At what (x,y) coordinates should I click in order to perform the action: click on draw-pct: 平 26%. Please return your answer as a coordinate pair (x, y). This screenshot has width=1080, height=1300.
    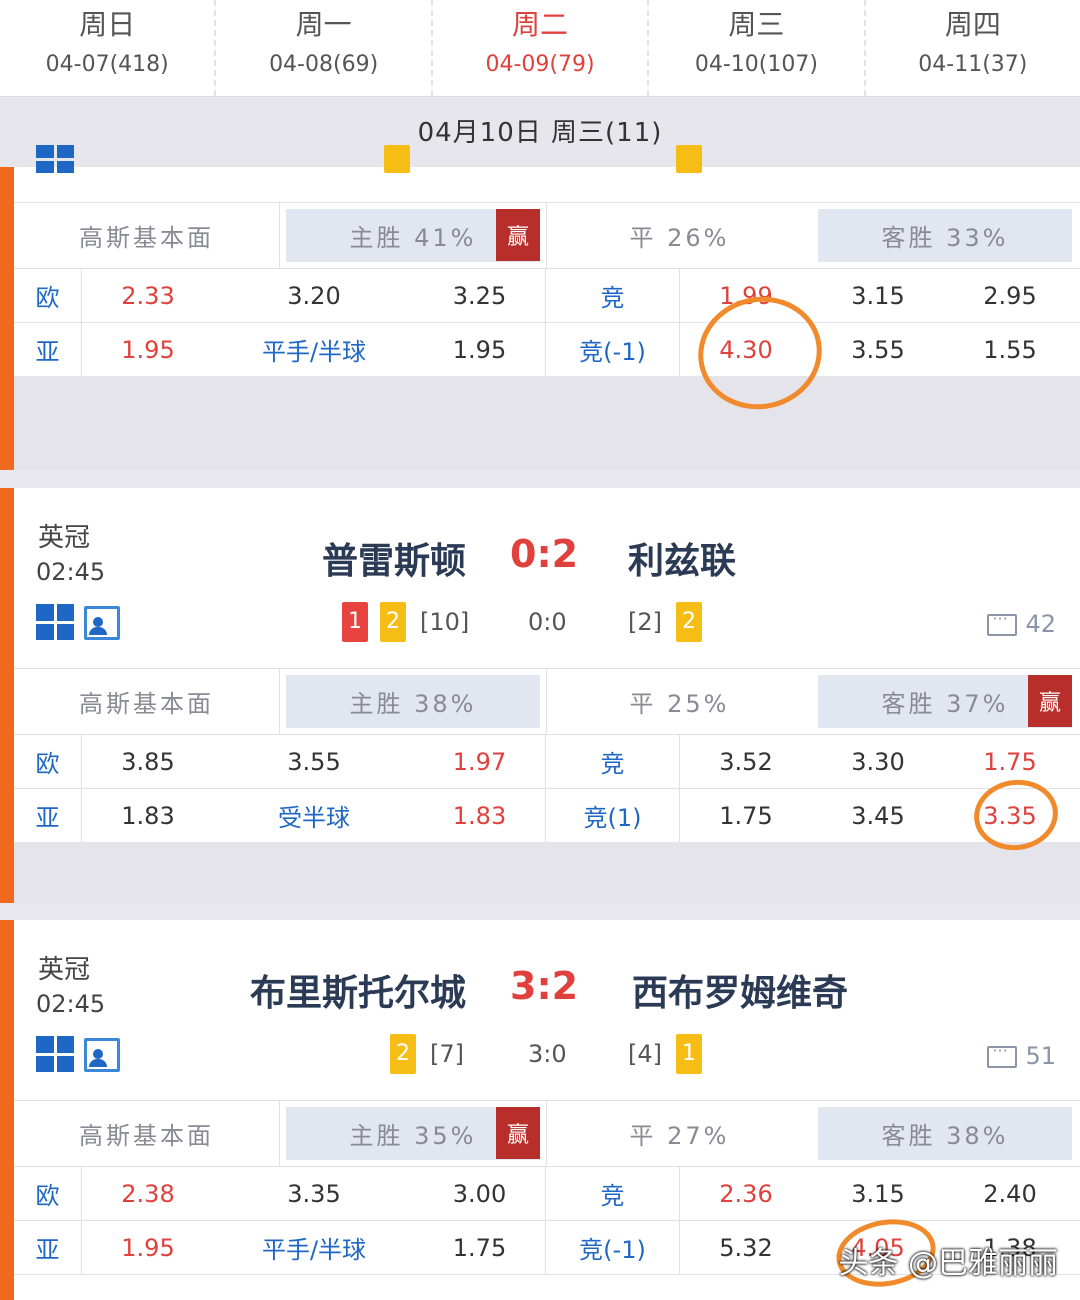
    Looking at the image, I should click on (679, 235).